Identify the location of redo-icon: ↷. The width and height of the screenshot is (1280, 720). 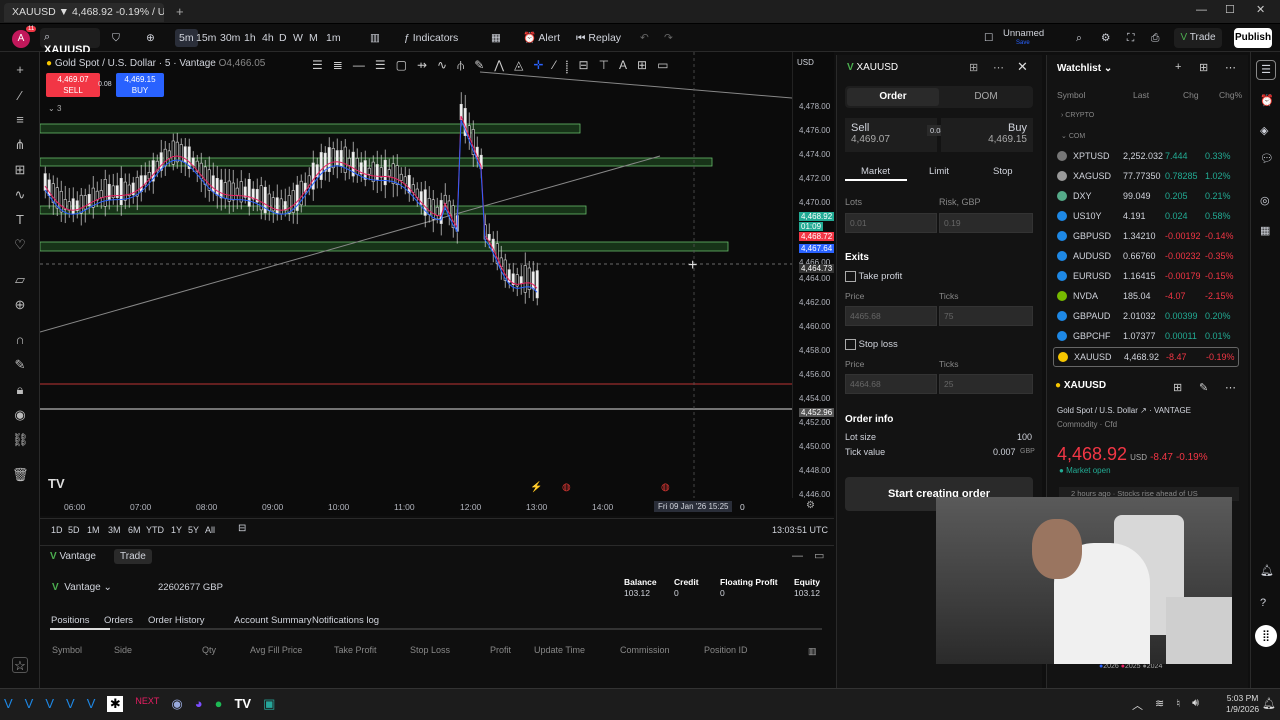
(668, 38).